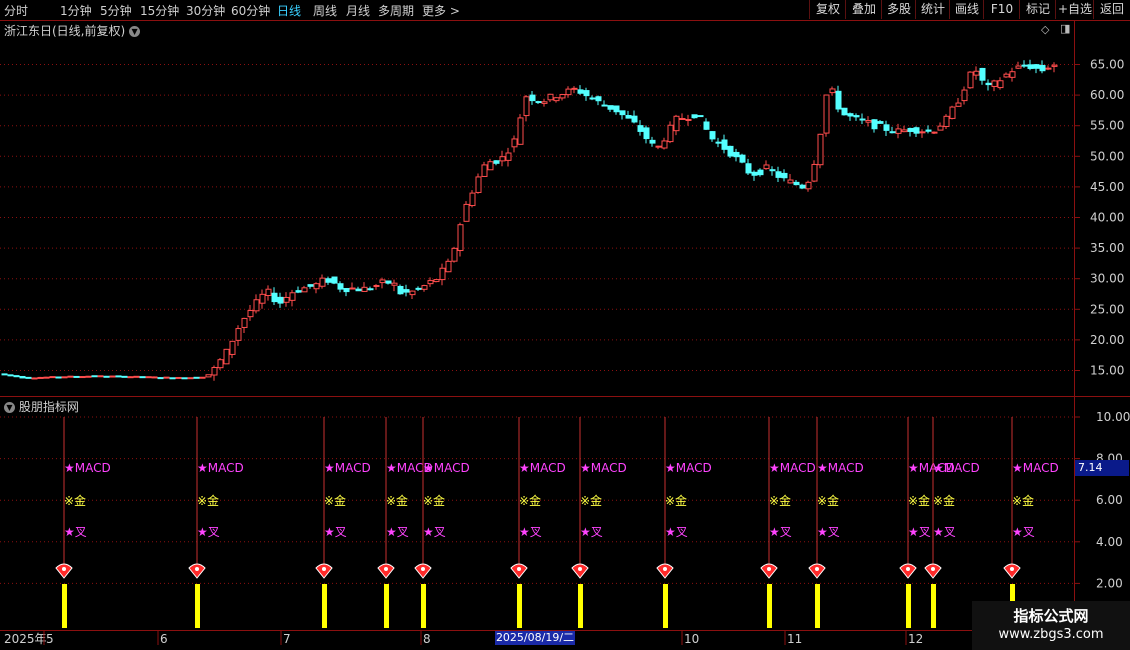 This screenshot has width=1130, height=650. I want to click on y-tick-label: 20.00, so click(1107, 340).